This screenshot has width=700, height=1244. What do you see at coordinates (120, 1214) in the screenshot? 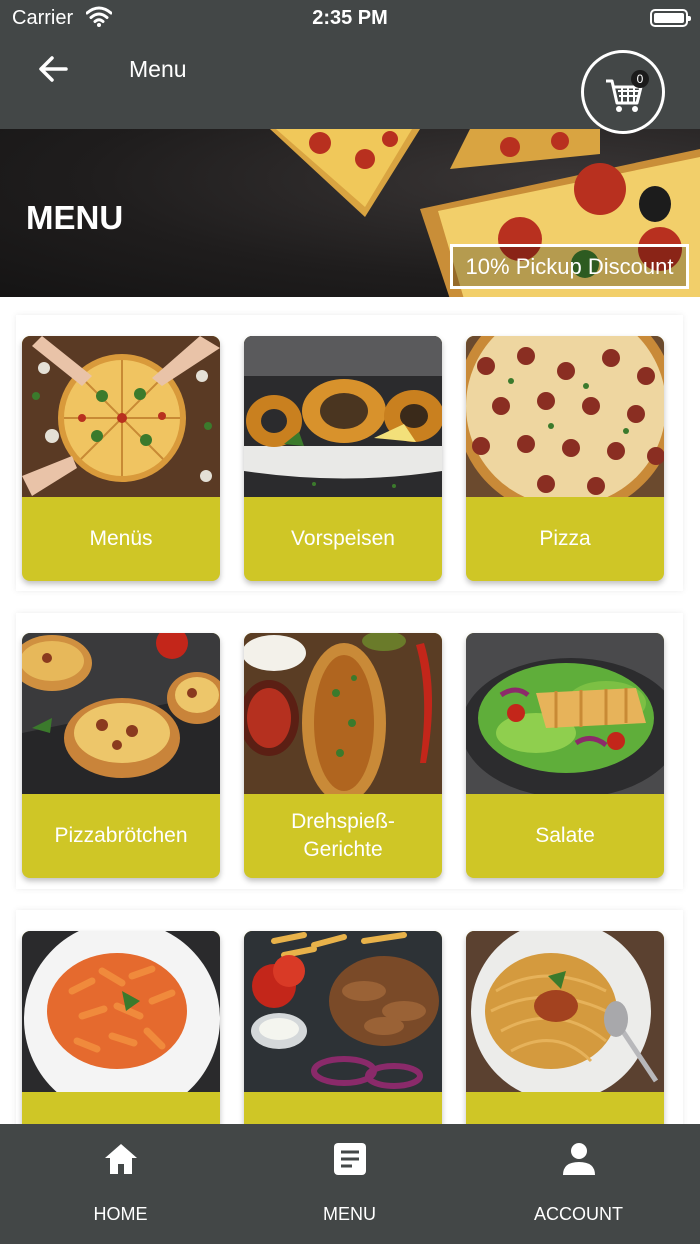
I see `nav-home-label: HOME` at bounding box center [120, 1214].